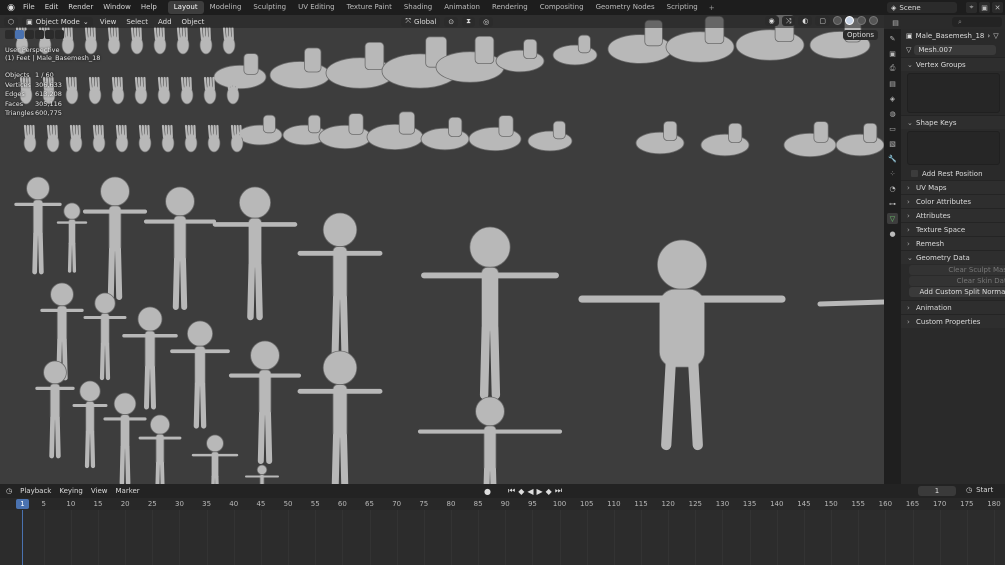 The width and height of the screenshot is (1005, 565). I want to click on rendered-shading-icon, so click(873, 20).